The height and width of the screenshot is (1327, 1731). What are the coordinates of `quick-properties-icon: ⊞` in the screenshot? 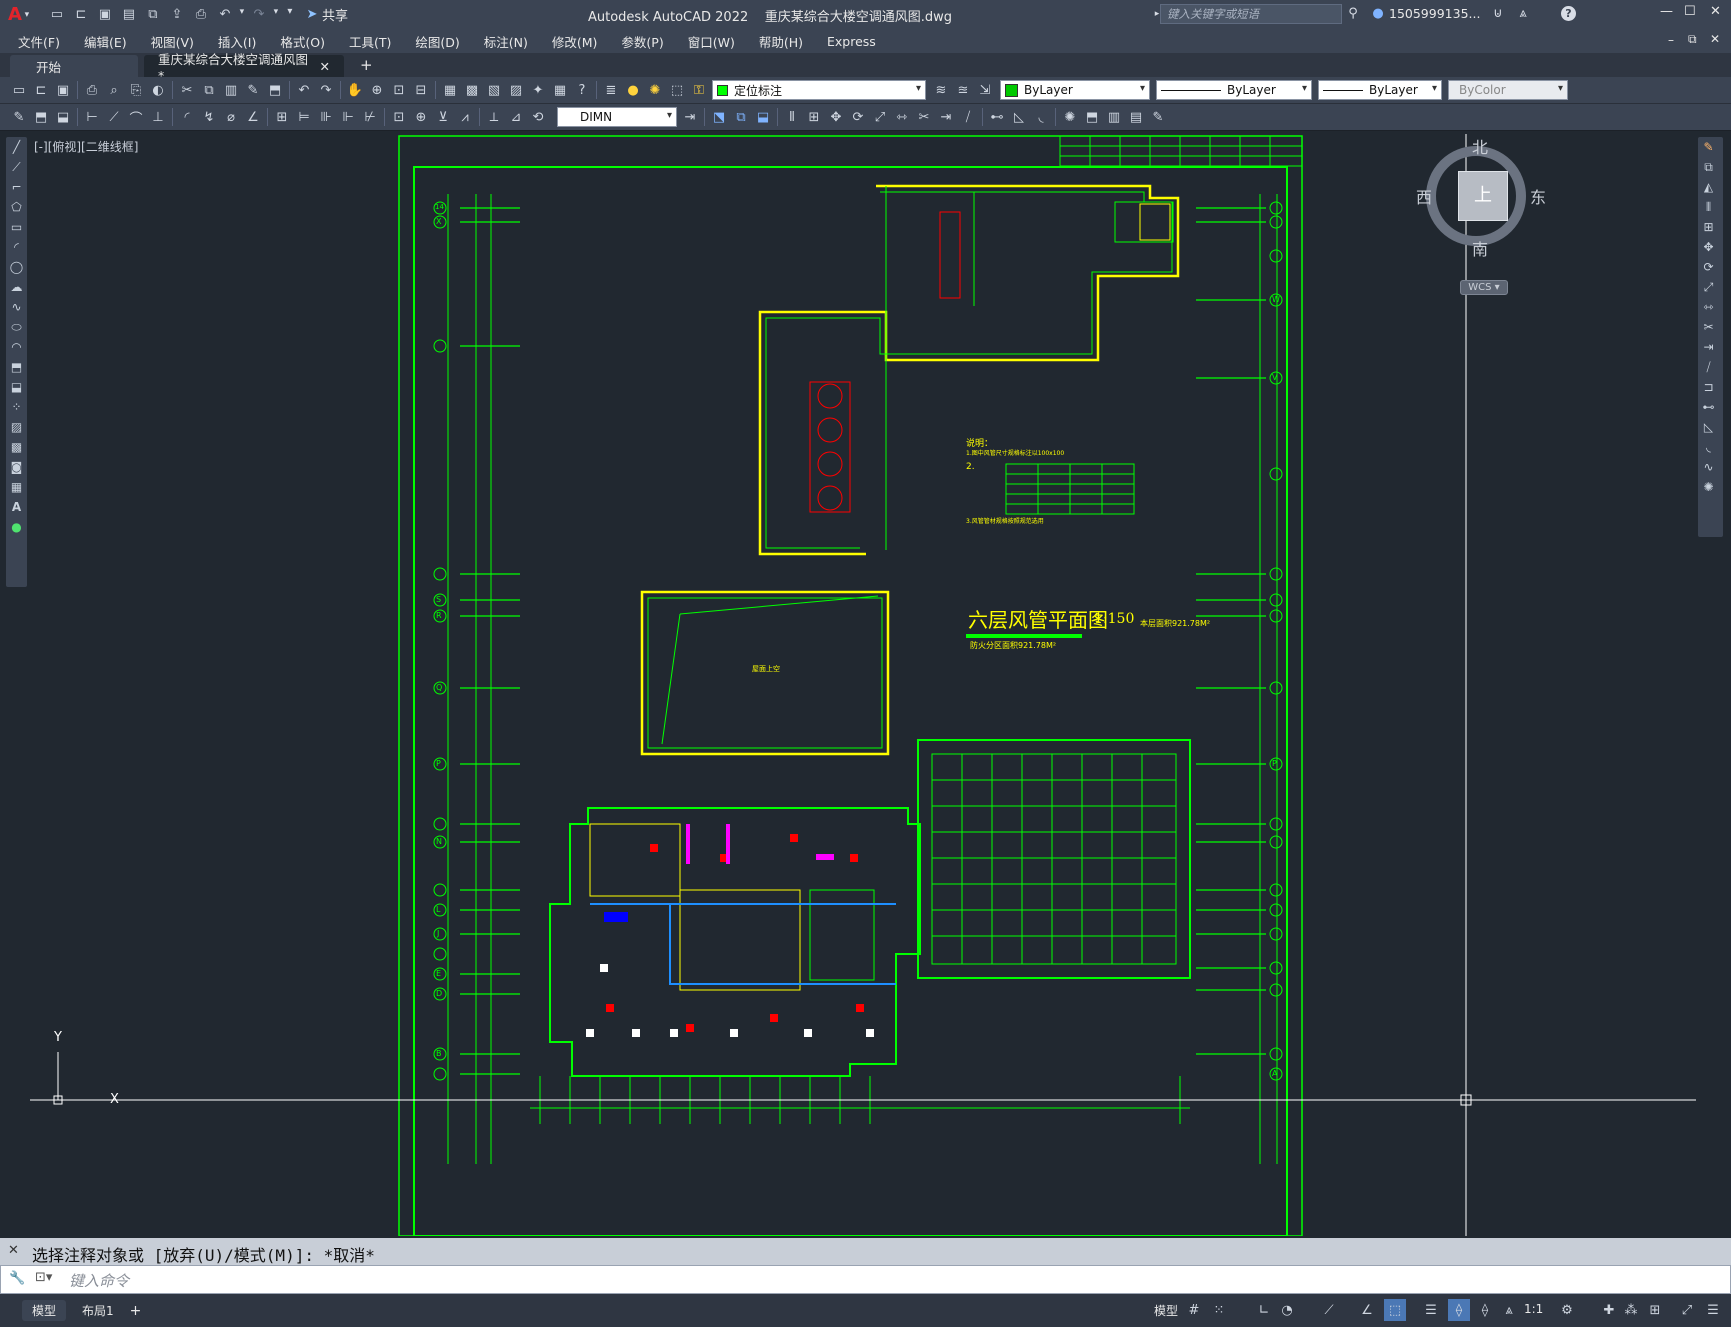 It's located at (1655, 1310).